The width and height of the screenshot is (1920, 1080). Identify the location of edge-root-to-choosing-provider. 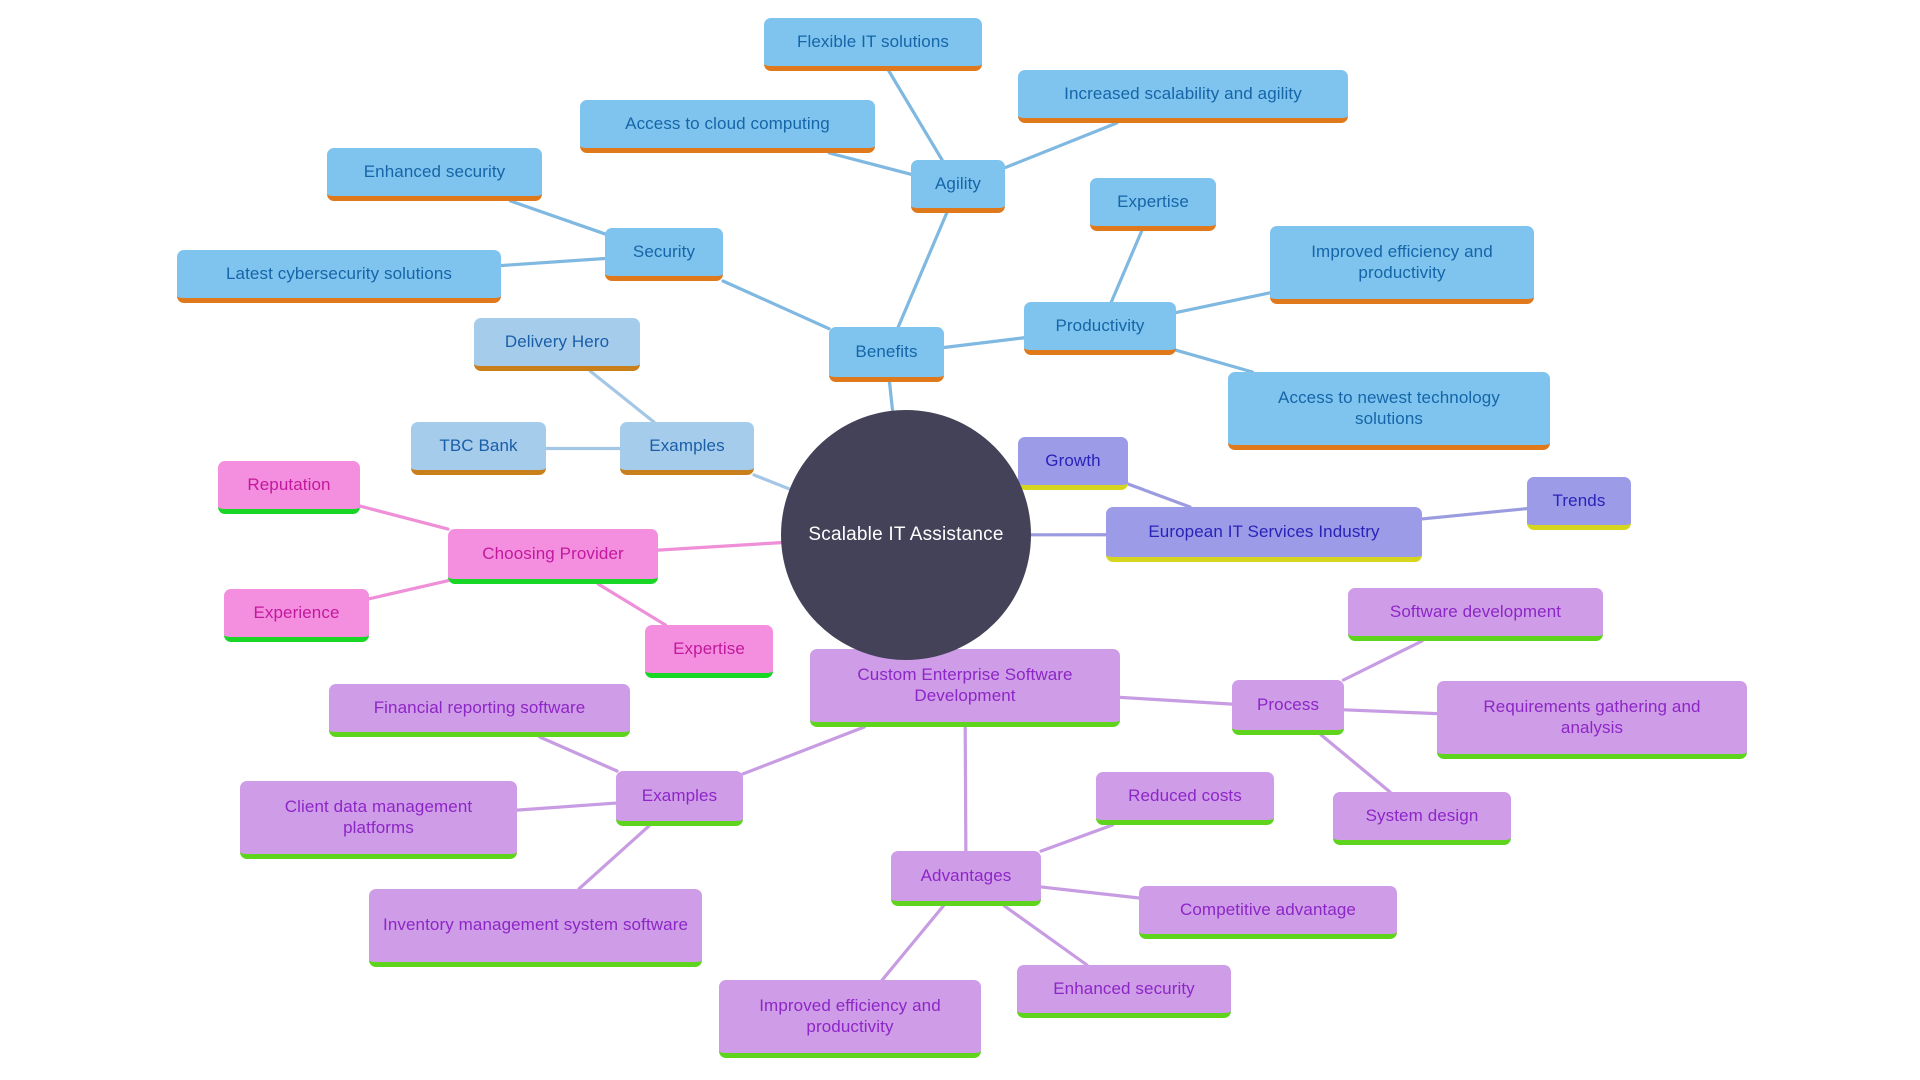
(719, 546).